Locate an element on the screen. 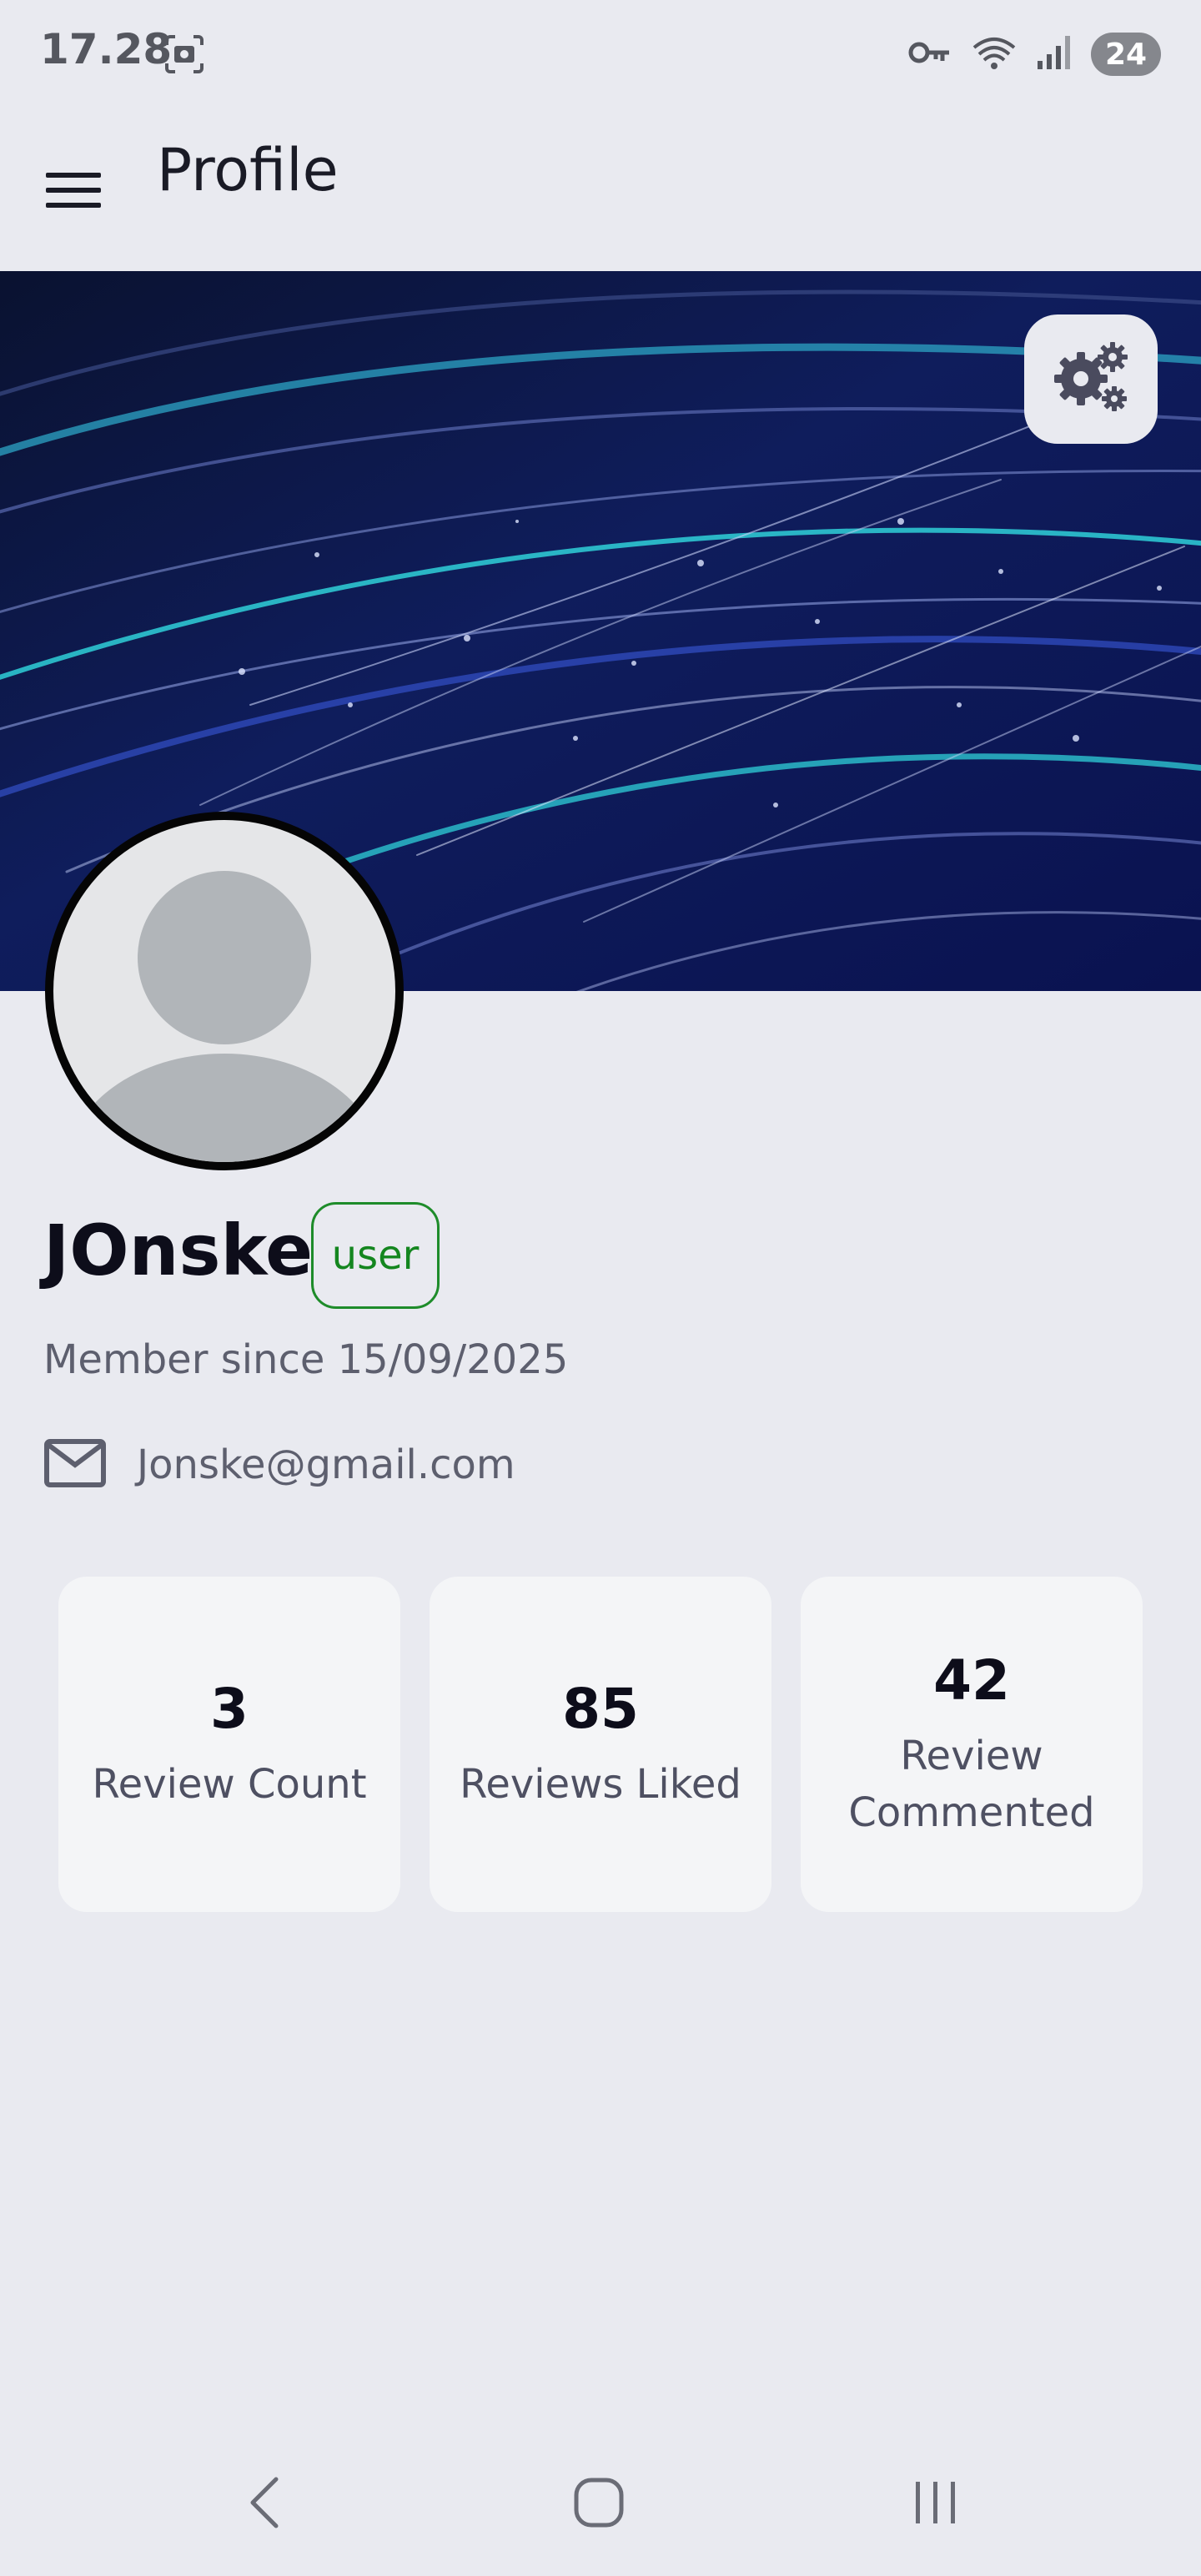  battery-icon: 24 is located at coordinates (1126, 54).